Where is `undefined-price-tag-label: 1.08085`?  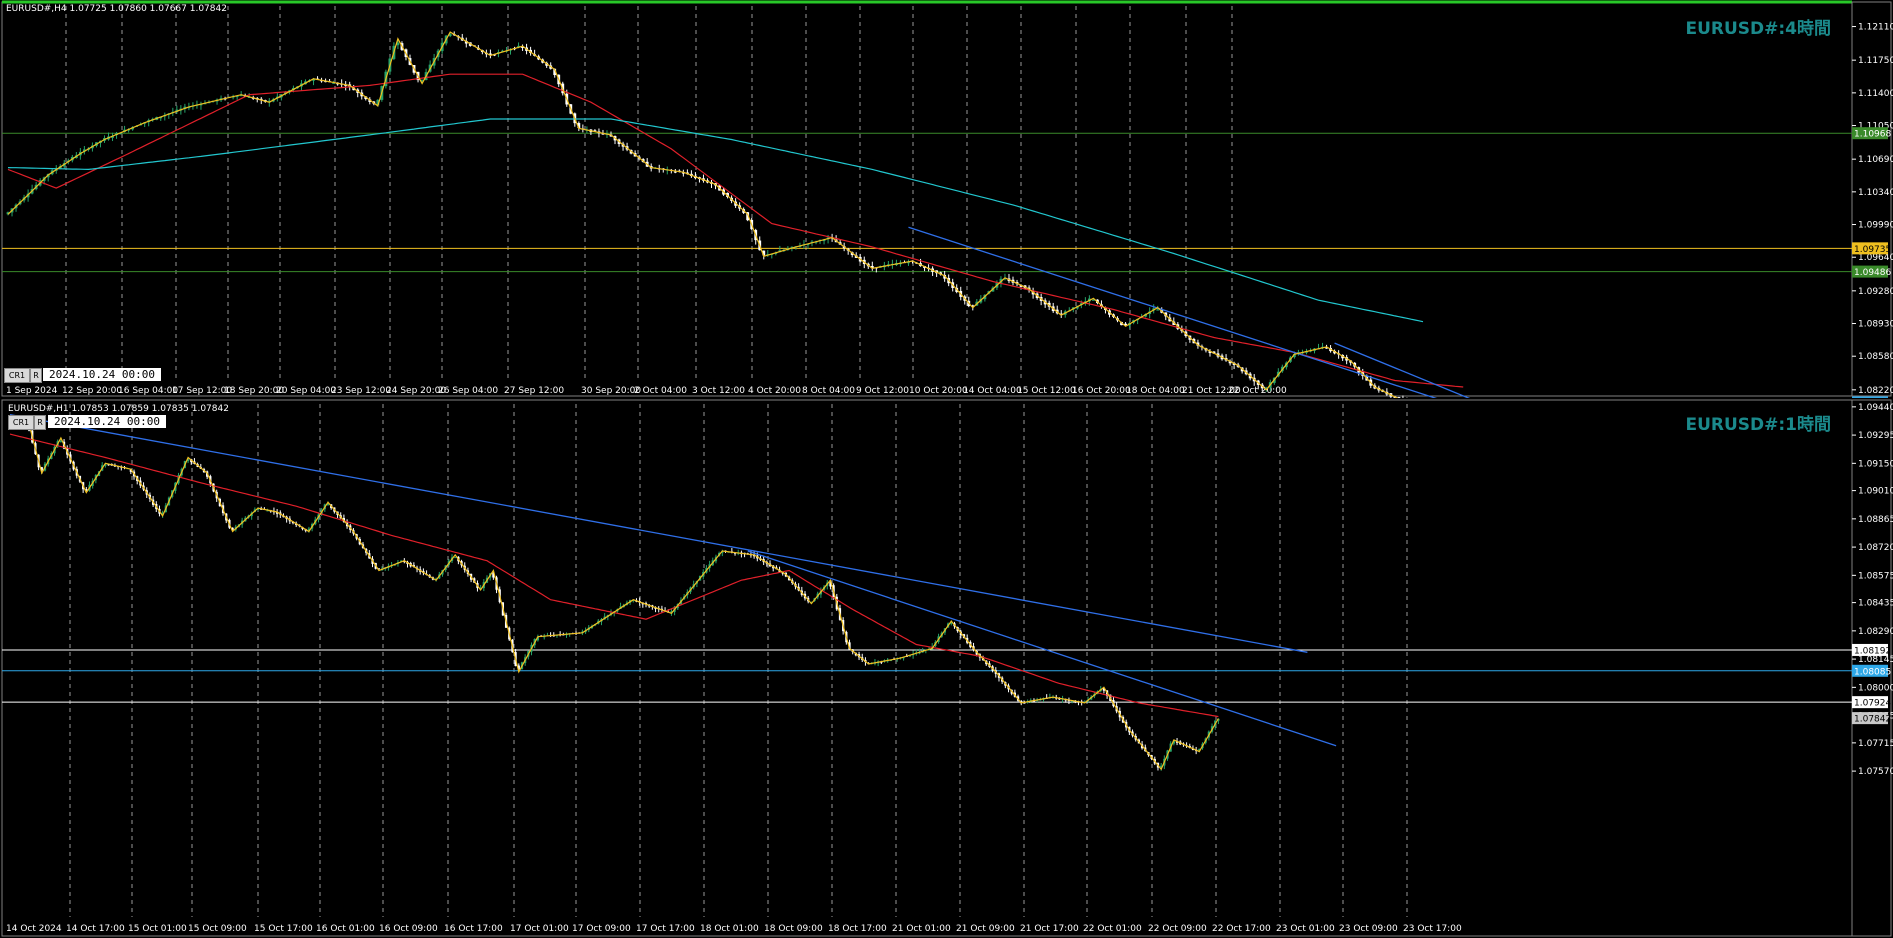 undefined-price-tag-label: 1.08085 is located at coordinates (1872, 672).